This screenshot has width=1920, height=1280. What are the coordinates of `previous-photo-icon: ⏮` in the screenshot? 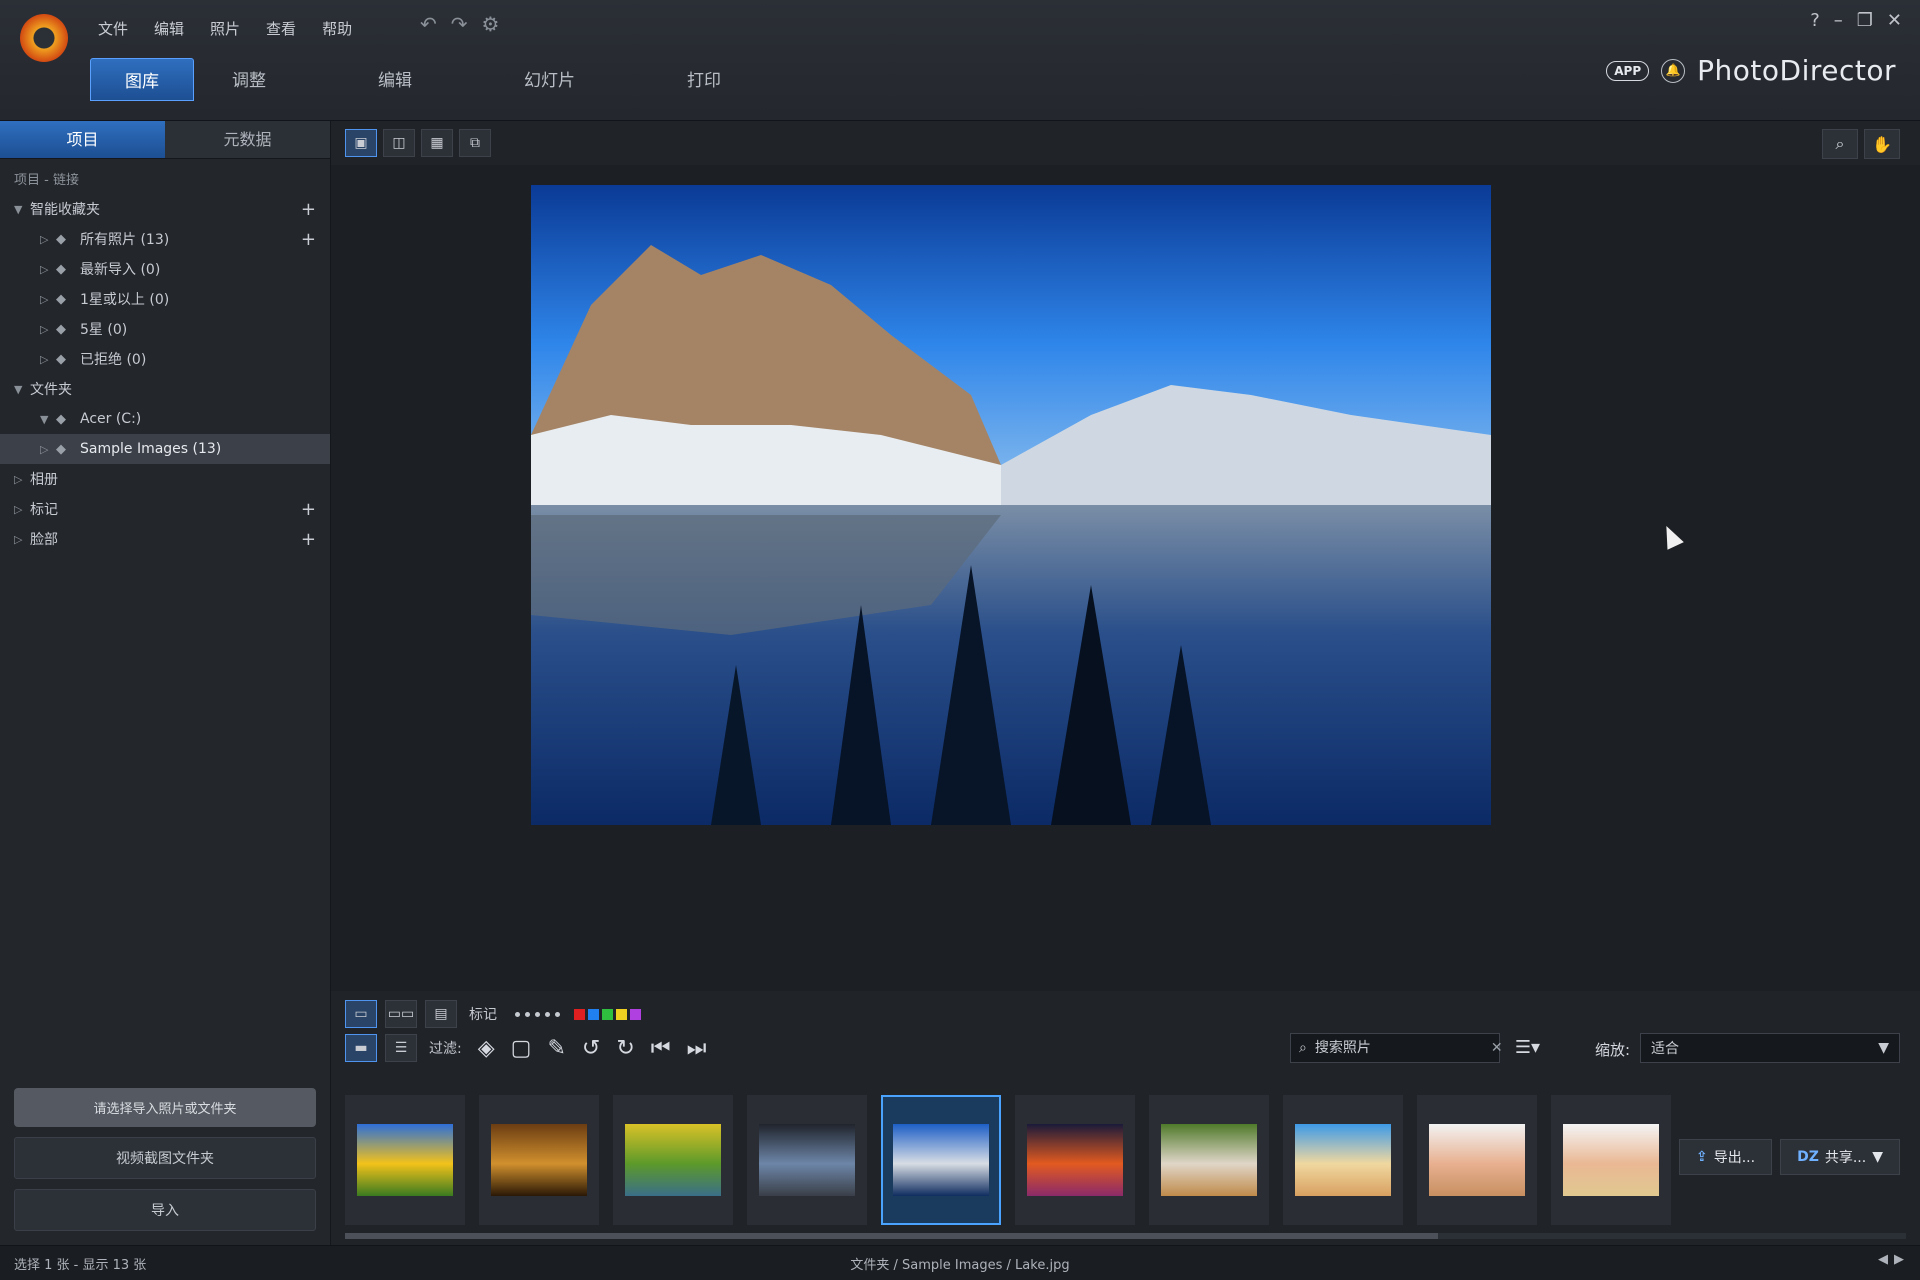 It's located at (661, 1048).